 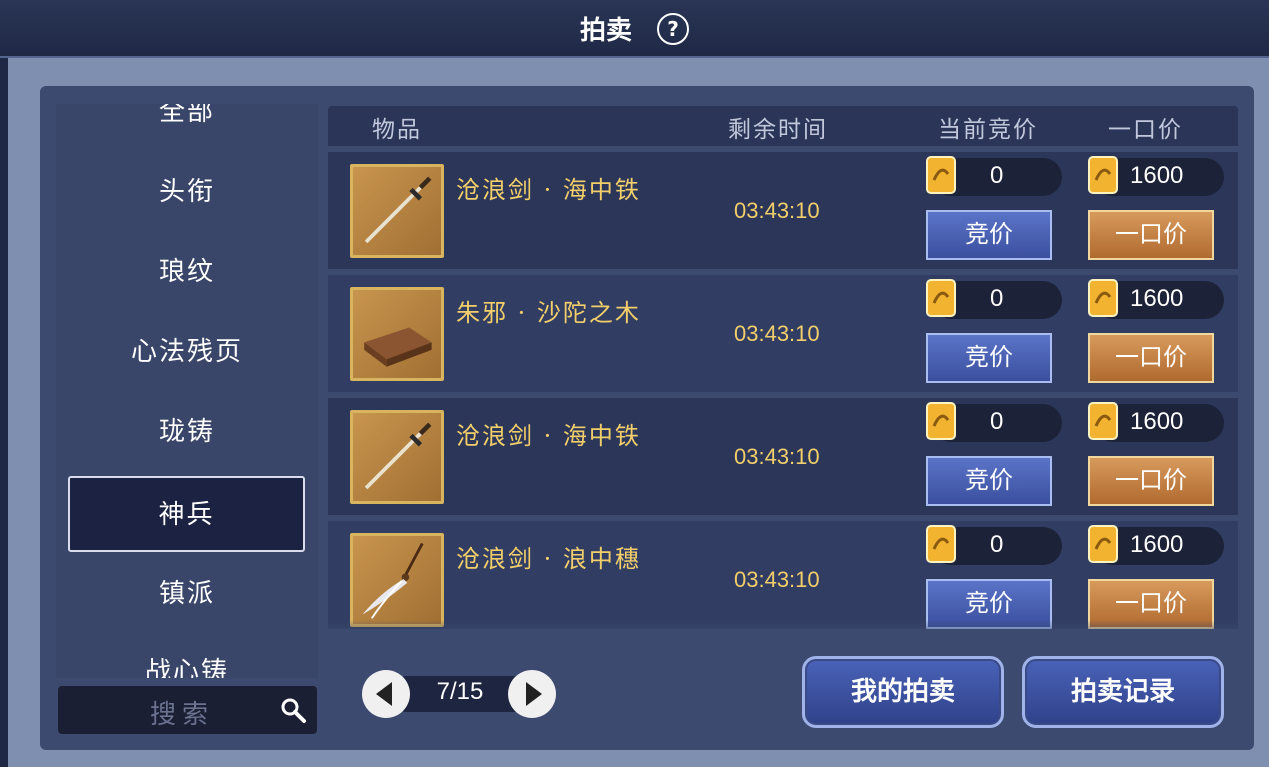 I want to click on category-divine-weapon: 神兵, so click(x=186, y=514).